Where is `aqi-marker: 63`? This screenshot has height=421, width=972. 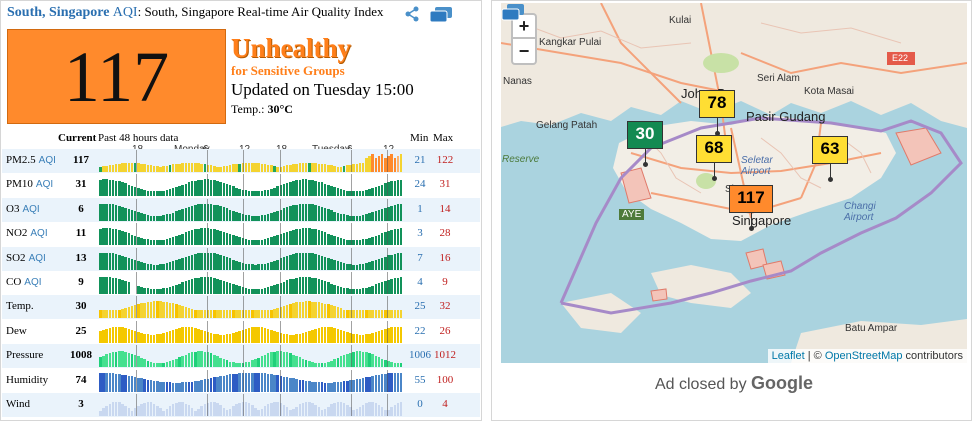
aqi-marker: 63 is located at coordinates (830, 150).